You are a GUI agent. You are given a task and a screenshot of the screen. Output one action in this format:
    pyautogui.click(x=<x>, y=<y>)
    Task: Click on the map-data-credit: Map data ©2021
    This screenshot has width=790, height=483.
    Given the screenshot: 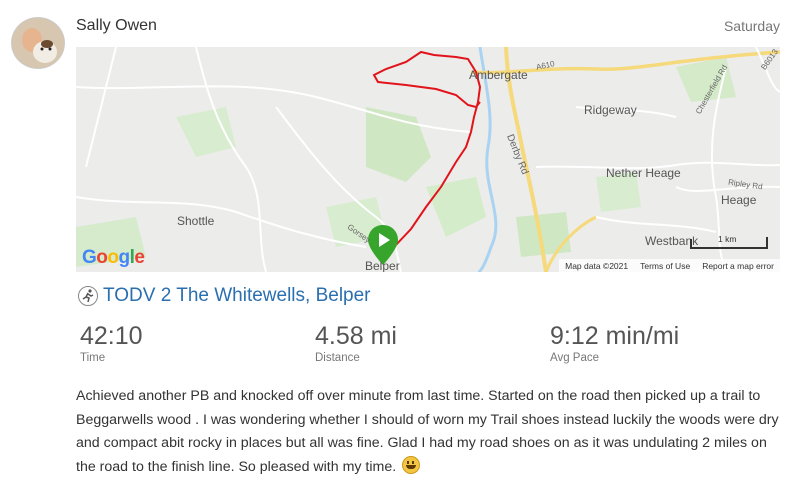 What is the action you would take?
    pyautogui.click(x=597, y=265)
    